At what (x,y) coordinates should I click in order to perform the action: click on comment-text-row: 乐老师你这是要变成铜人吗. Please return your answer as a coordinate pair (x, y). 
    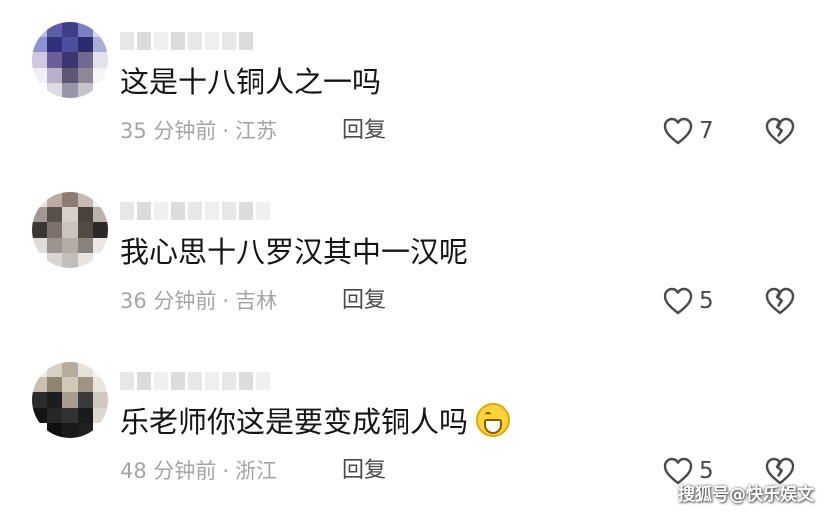
    Looking at the image, I should click on (315, 422).